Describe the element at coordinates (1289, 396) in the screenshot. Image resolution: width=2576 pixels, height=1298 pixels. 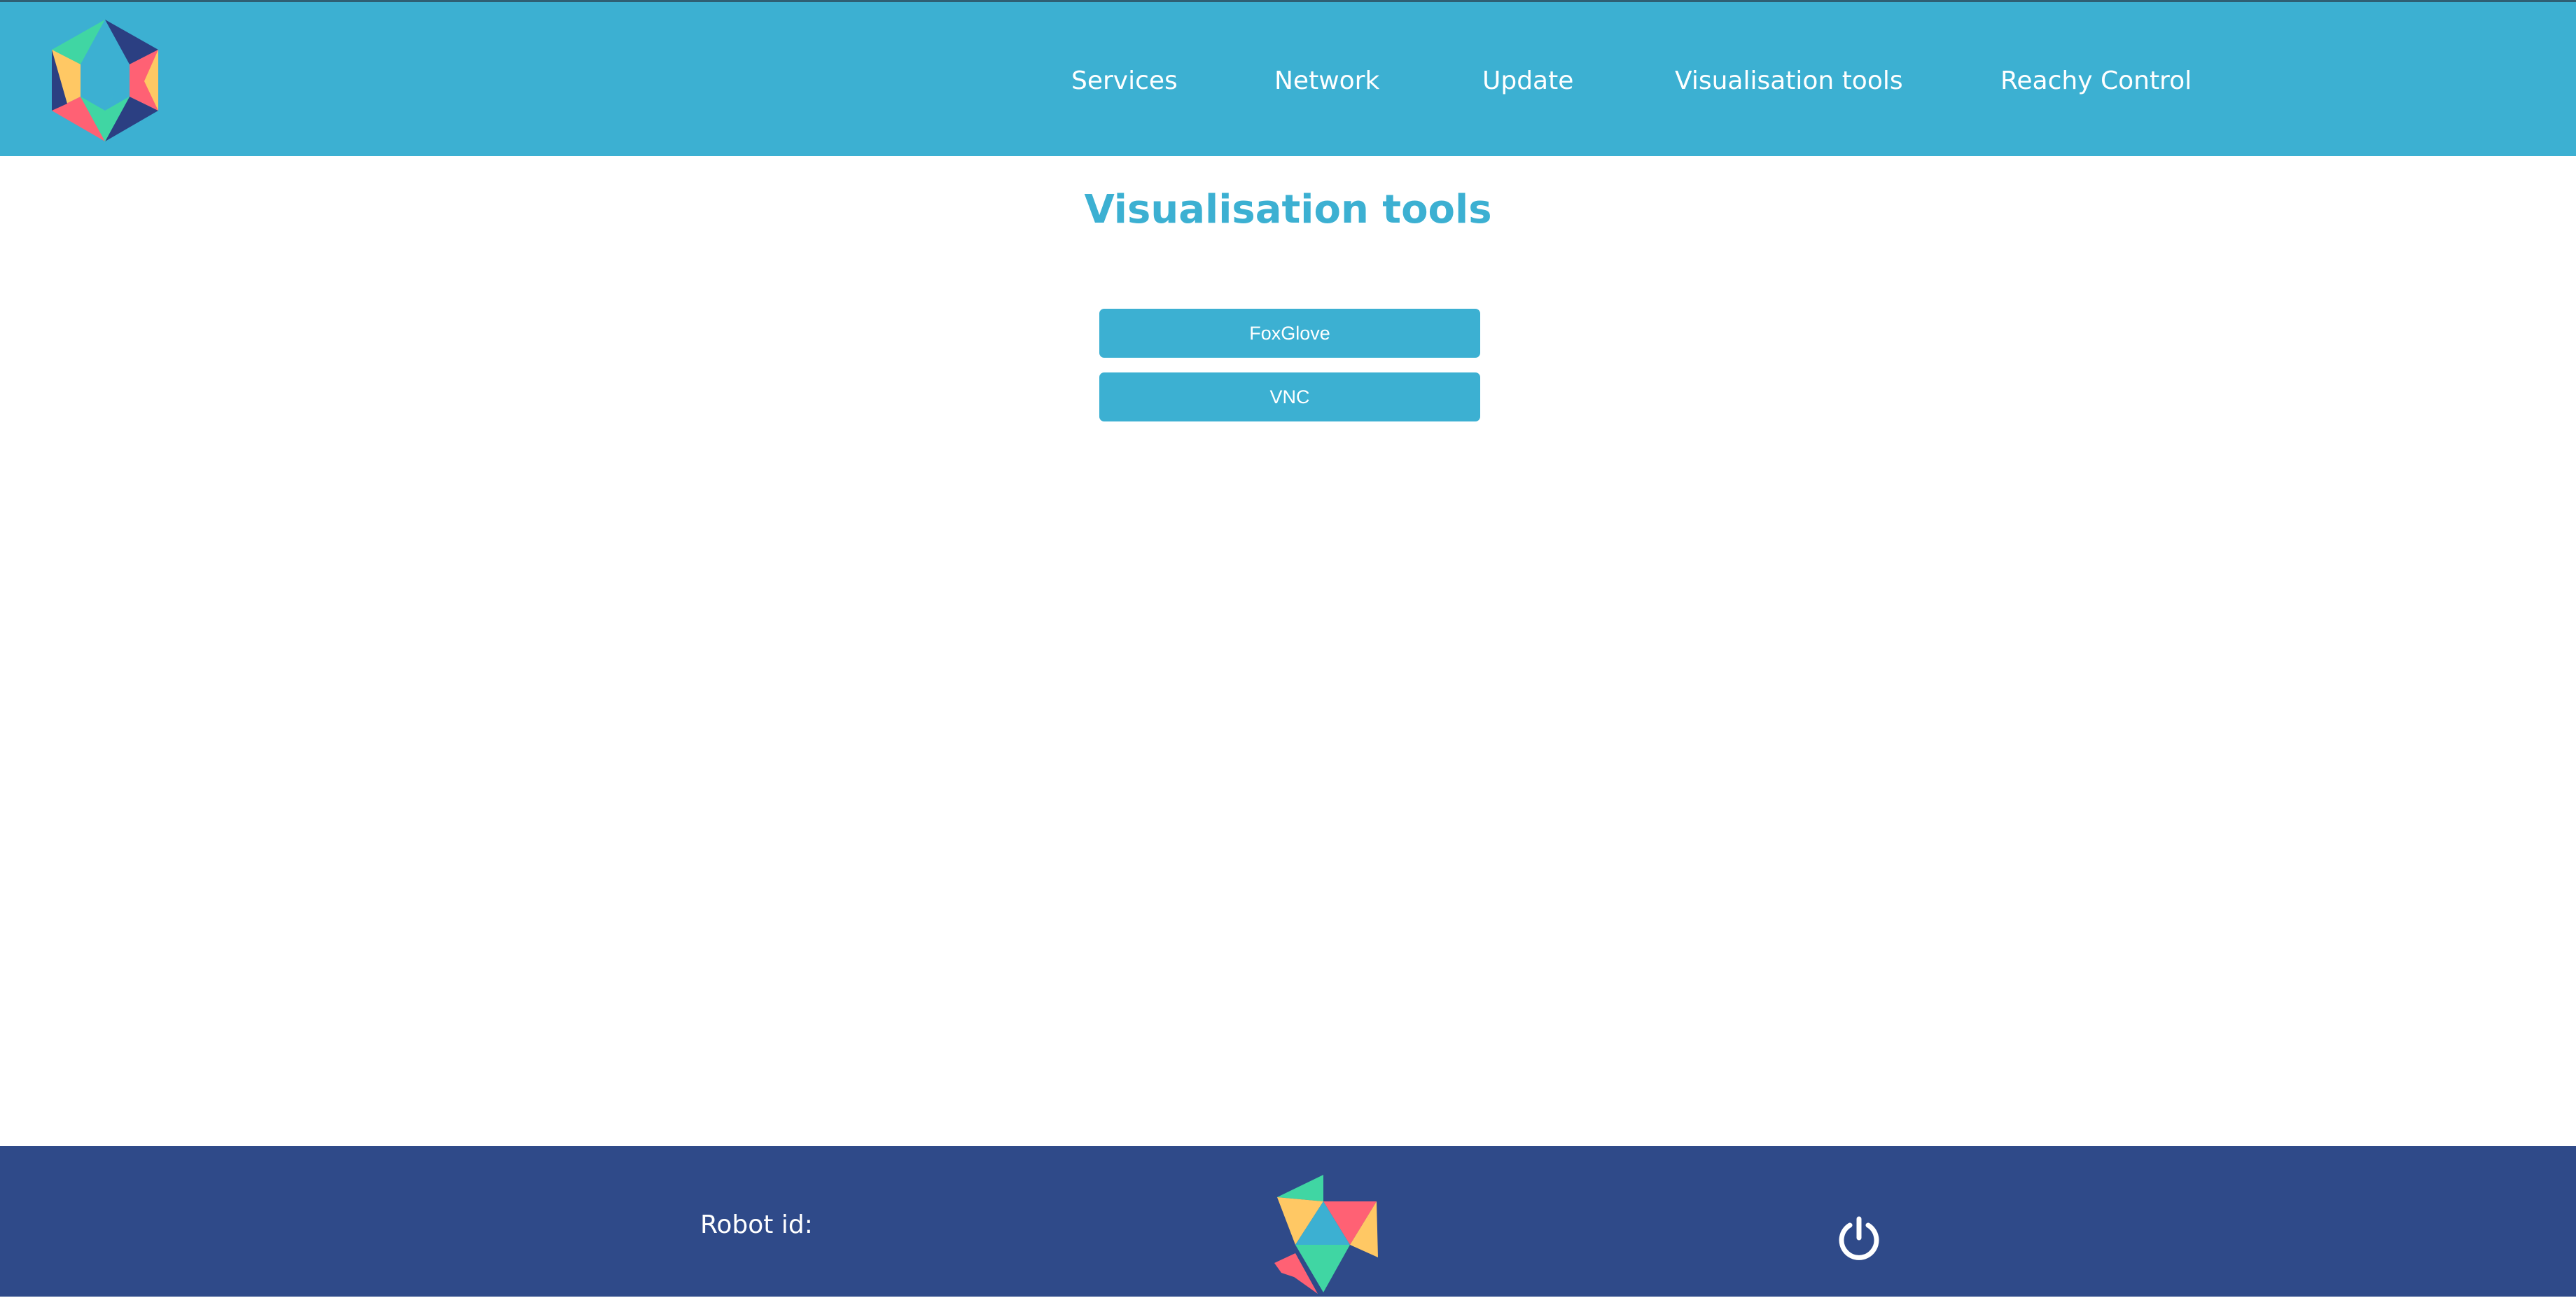
I see `vnc-button: VNC` at that location.